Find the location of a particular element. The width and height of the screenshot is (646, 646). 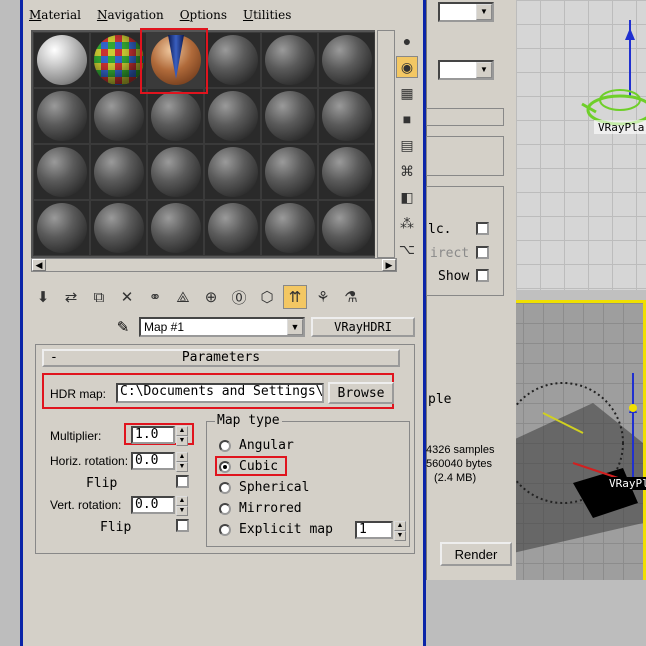

reset-map-icon: ✕ is located at coordinates (127, 297).